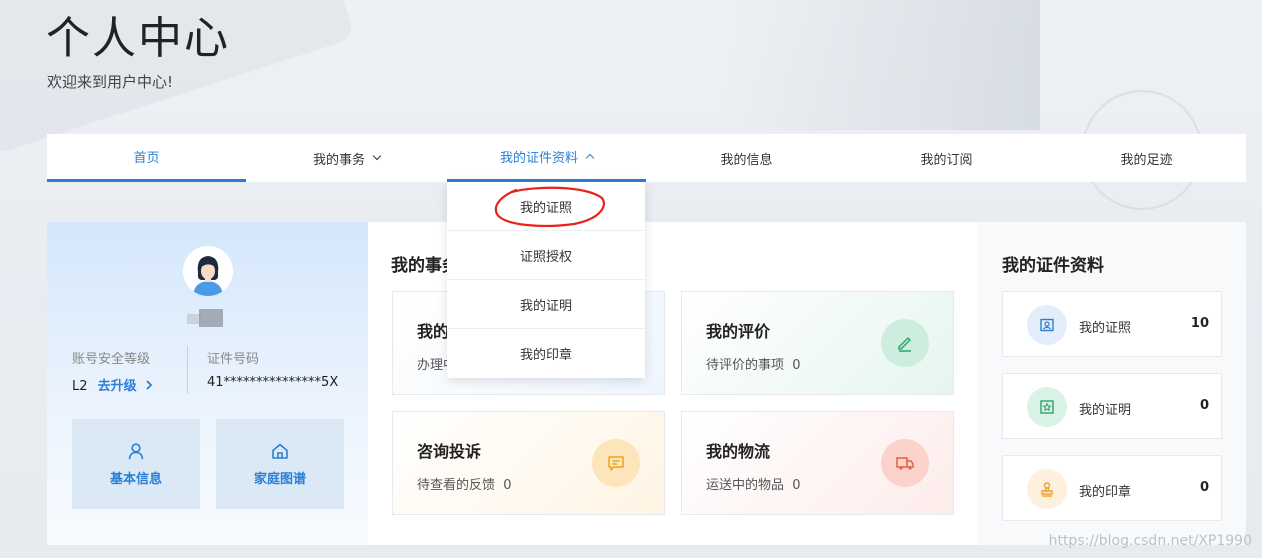 Image resolution: width=1262 pixels, height=558 pixels. What do you see at coordinates (1053, 266) in the screenshot?
I see `documents-title: 我的证件资料` at bounding box center [1053, 266].